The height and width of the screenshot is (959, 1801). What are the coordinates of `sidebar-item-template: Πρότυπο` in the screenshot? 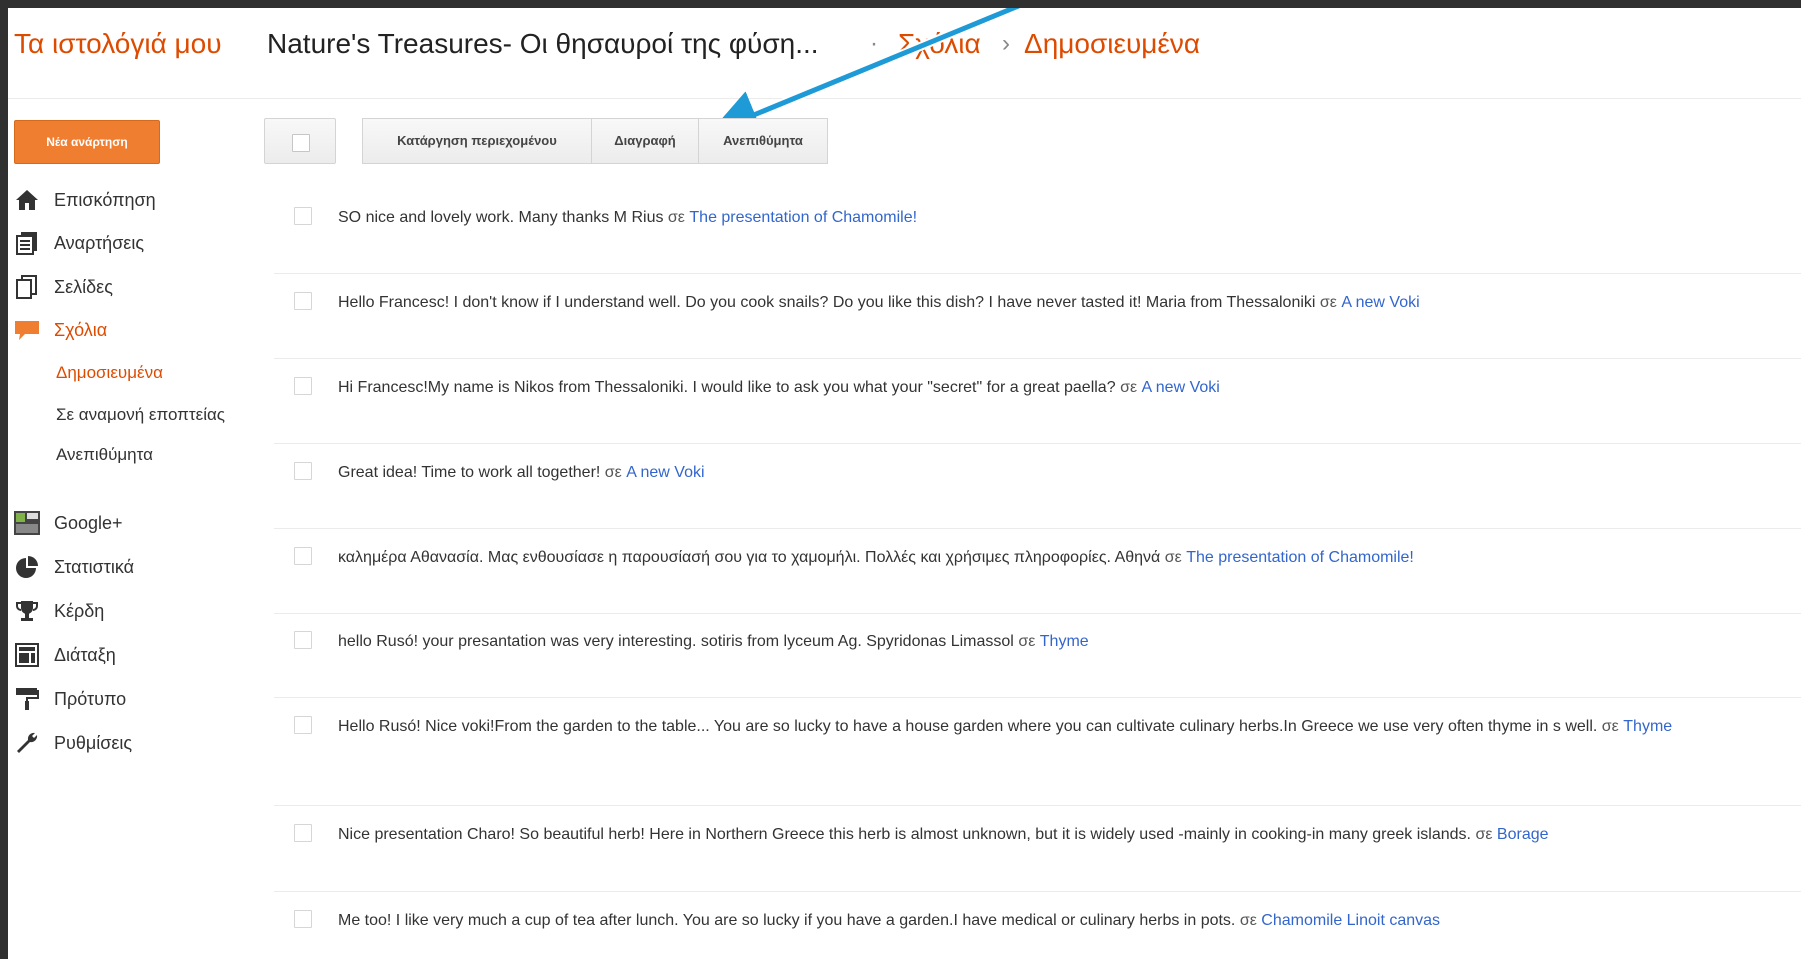 It's located at (70, 699).